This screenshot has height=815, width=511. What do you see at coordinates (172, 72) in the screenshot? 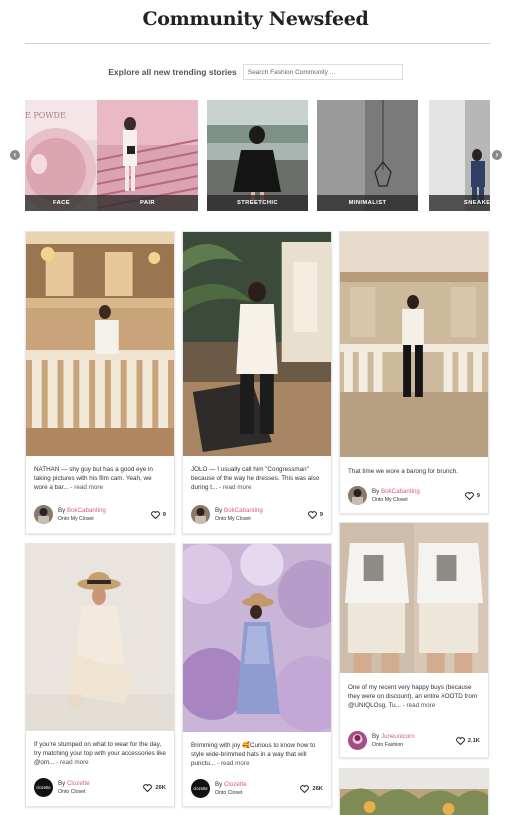
I see `explore-label: Explore all new trending stories` at bounding box center [172, 72].